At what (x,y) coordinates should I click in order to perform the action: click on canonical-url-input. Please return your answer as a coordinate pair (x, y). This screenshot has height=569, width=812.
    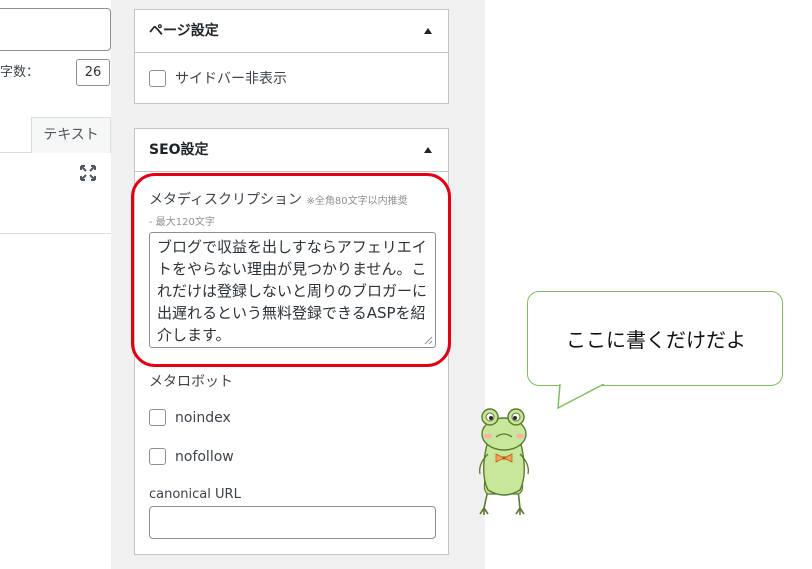
    Looking at the image, I should click on (292, 522).